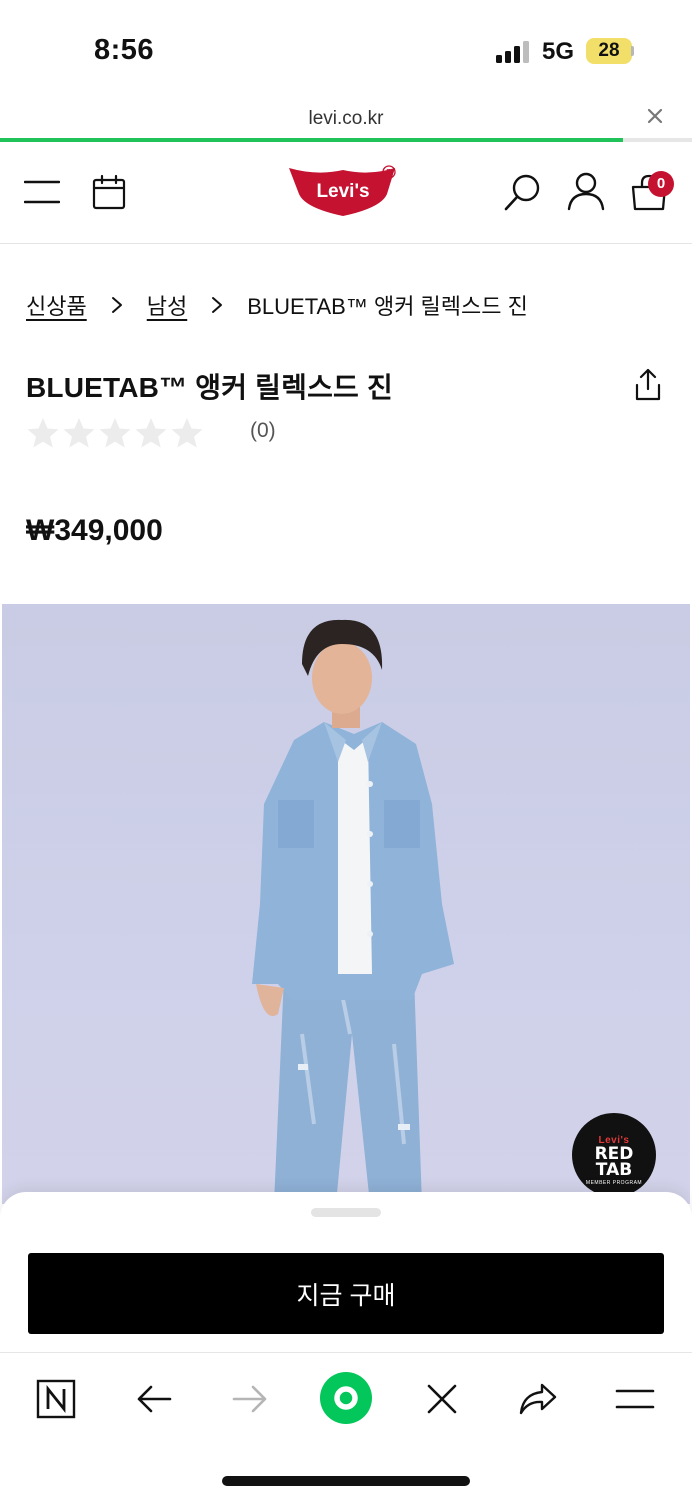  I want to click on logo-text: Levi's, so click(342, 191).